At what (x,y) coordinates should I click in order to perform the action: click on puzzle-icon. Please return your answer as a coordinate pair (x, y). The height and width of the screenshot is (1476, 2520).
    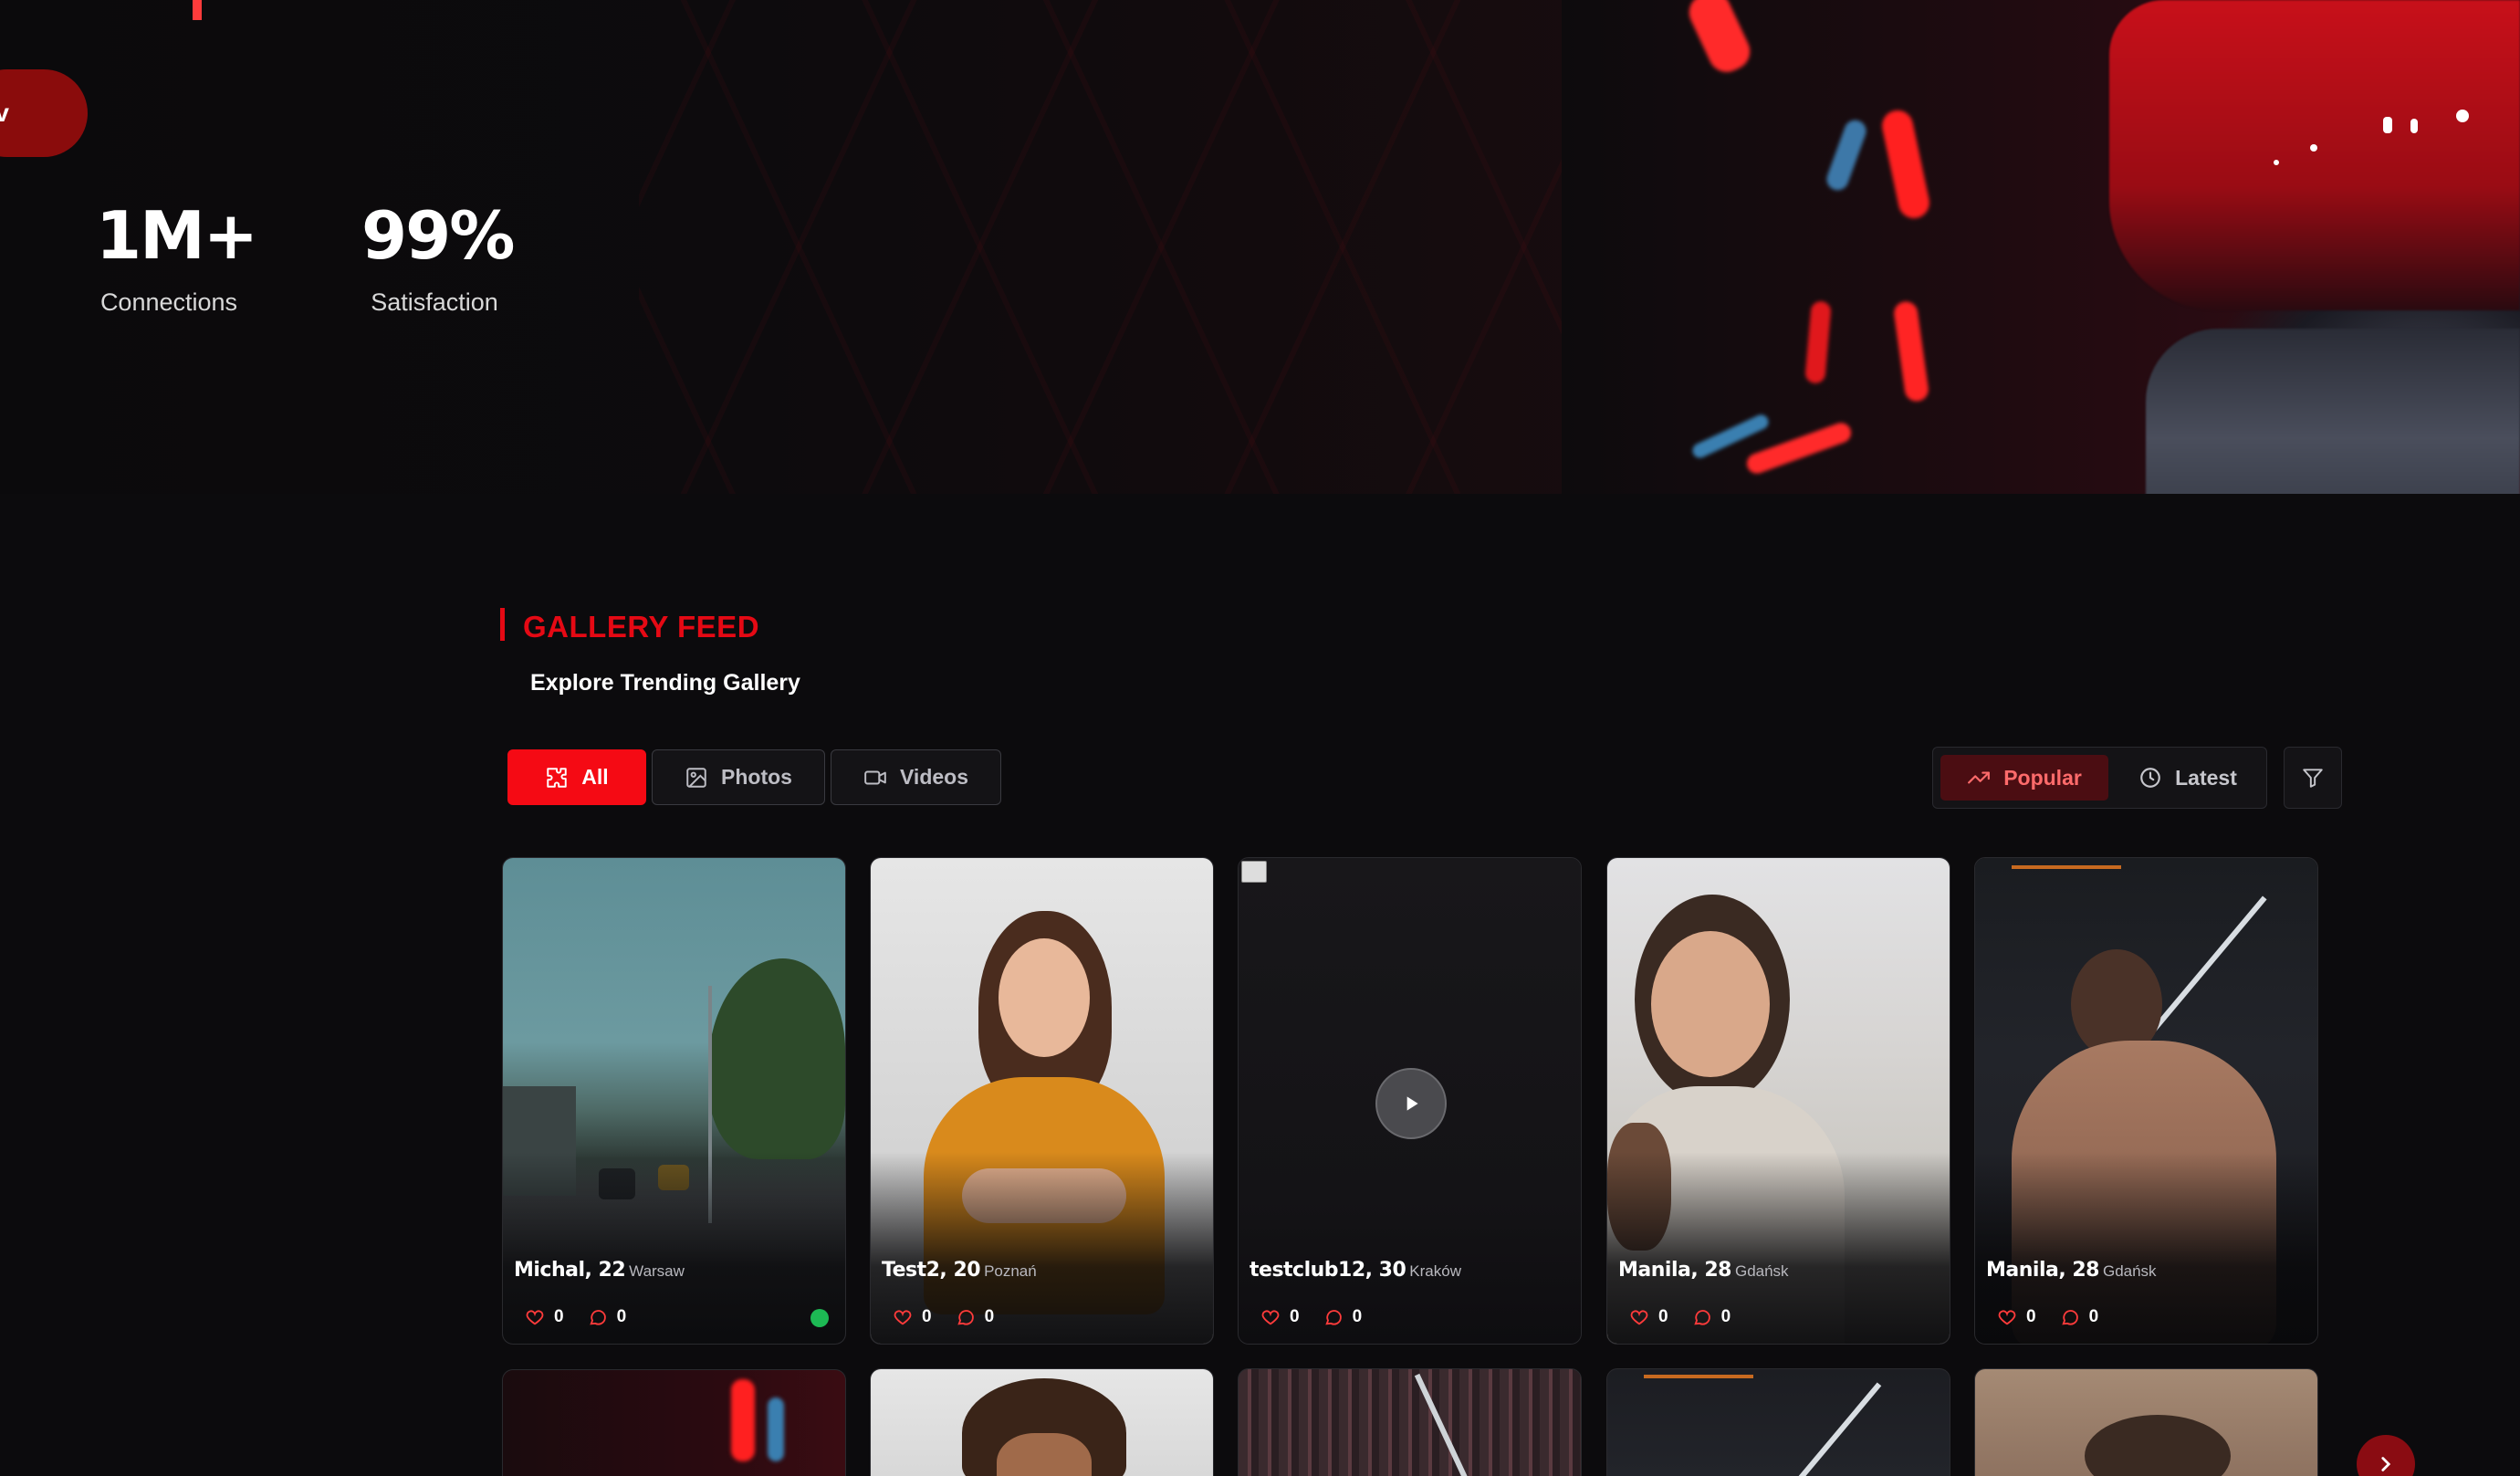
    Looking at the image, I should click on (557, 777).